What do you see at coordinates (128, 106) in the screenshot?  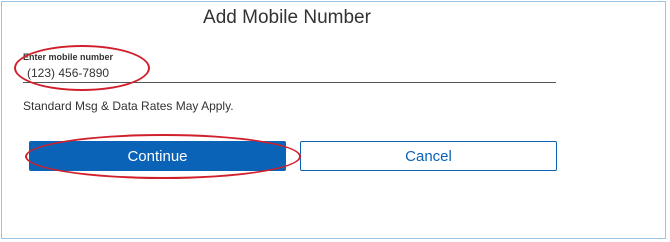 I see `rates-disclaimer: Standard Msg & Data Rates May Apply.` at bounding box center [128, 106].